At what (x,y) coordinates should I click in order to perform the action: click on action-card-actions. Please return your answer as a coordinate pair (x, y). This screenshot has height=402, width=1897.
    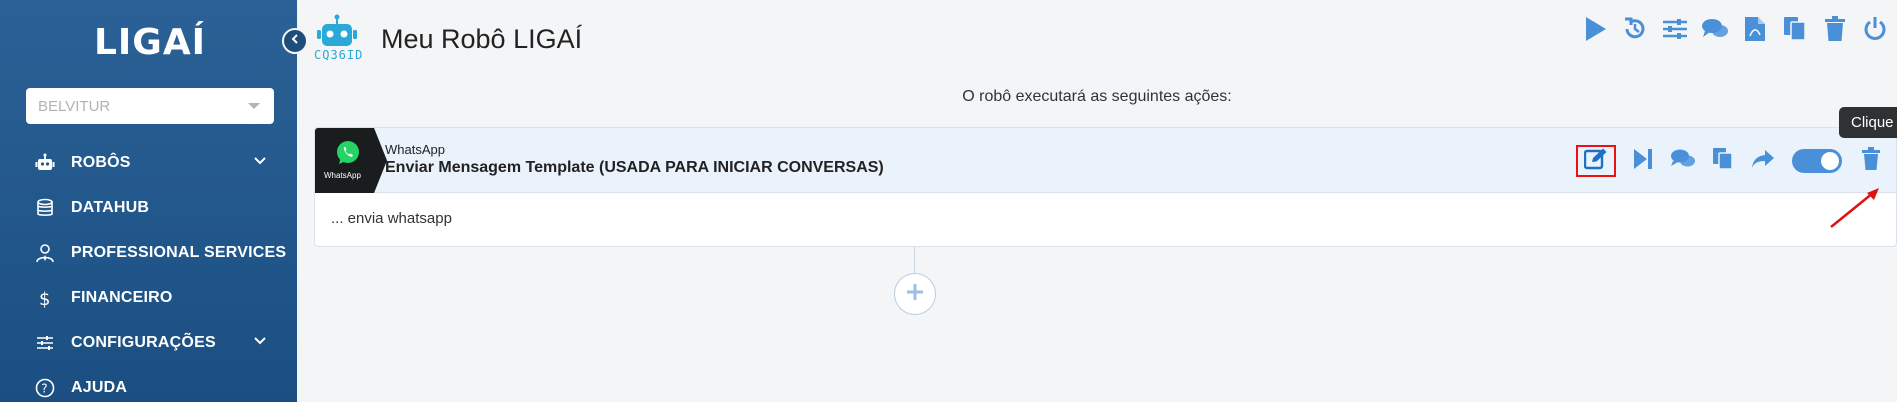
    Looking at the image, I should click on (1730, 161).